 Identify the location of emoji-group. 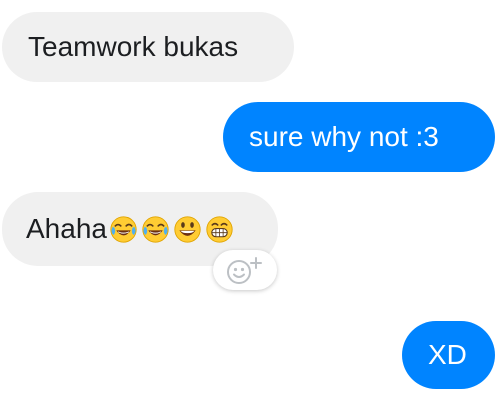
(173, 229).